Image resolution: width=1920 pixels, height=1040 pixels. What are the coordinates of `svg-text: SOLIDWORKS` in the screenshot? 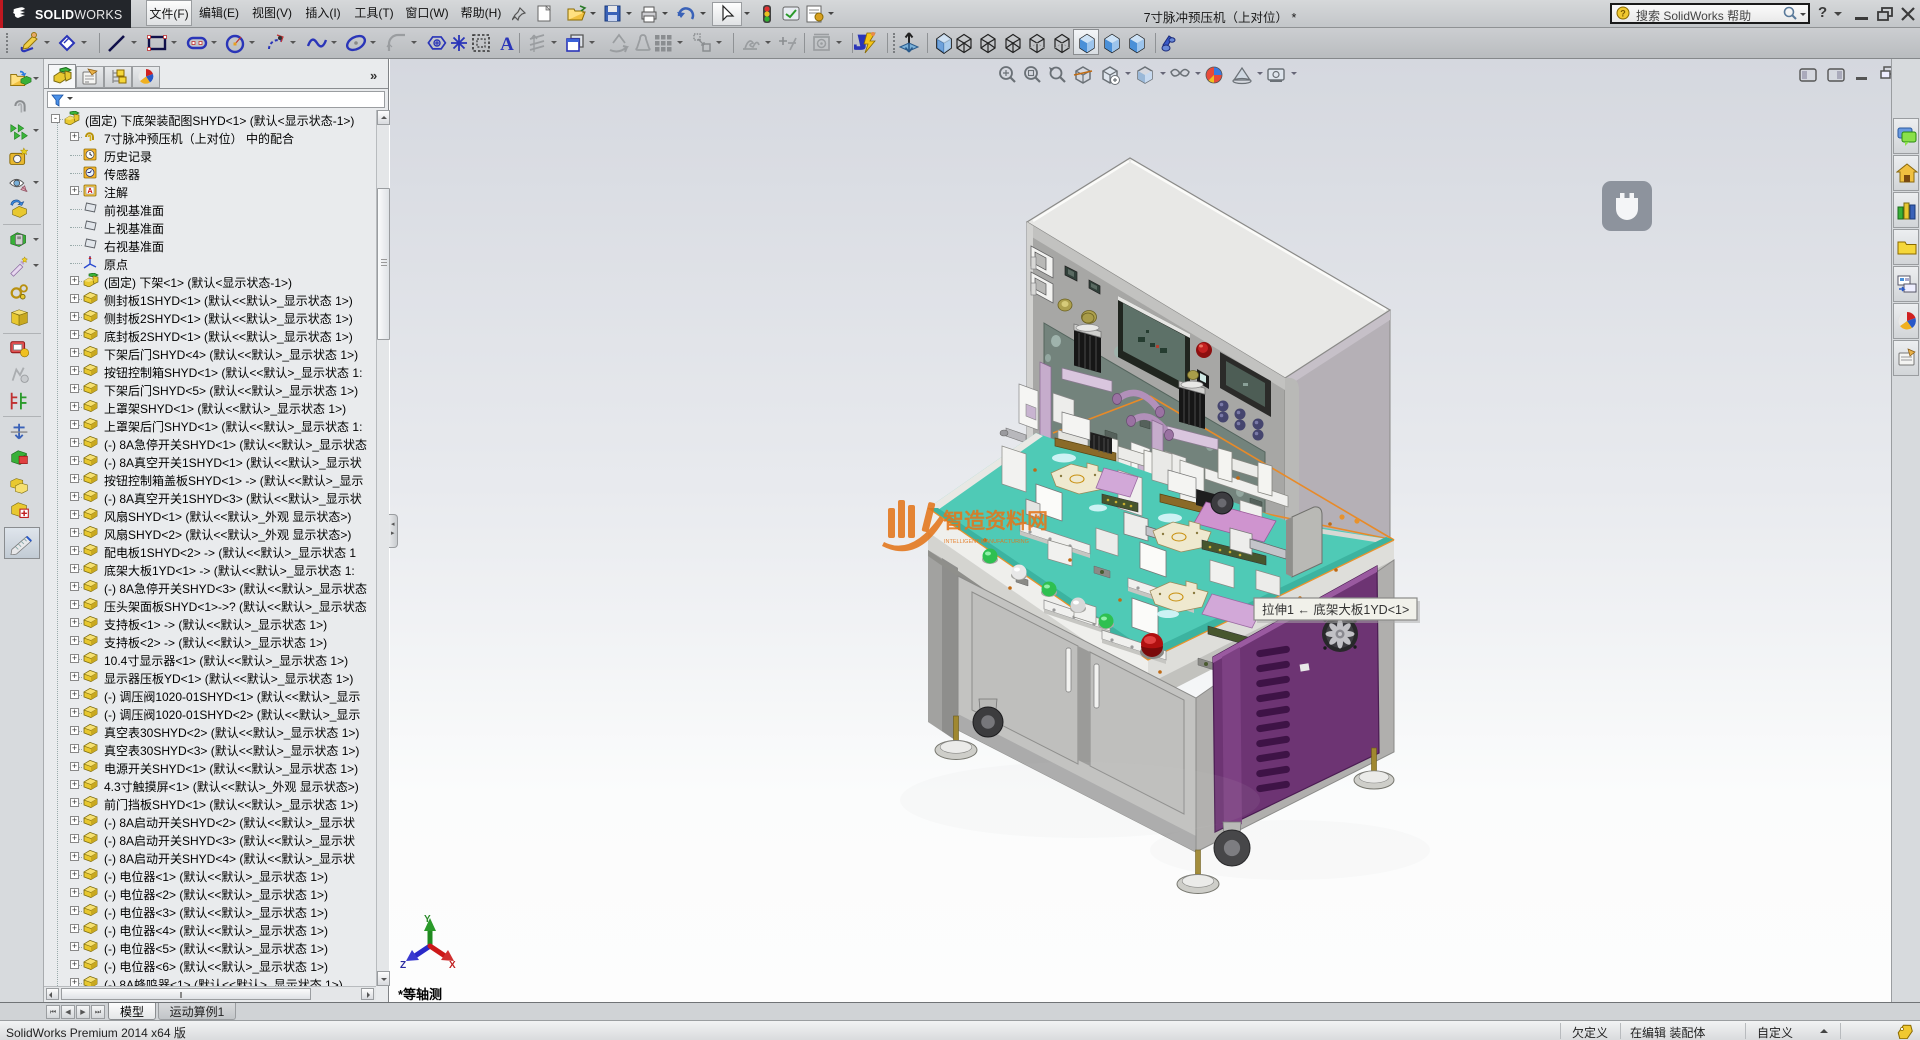 It's located at (78, 15).